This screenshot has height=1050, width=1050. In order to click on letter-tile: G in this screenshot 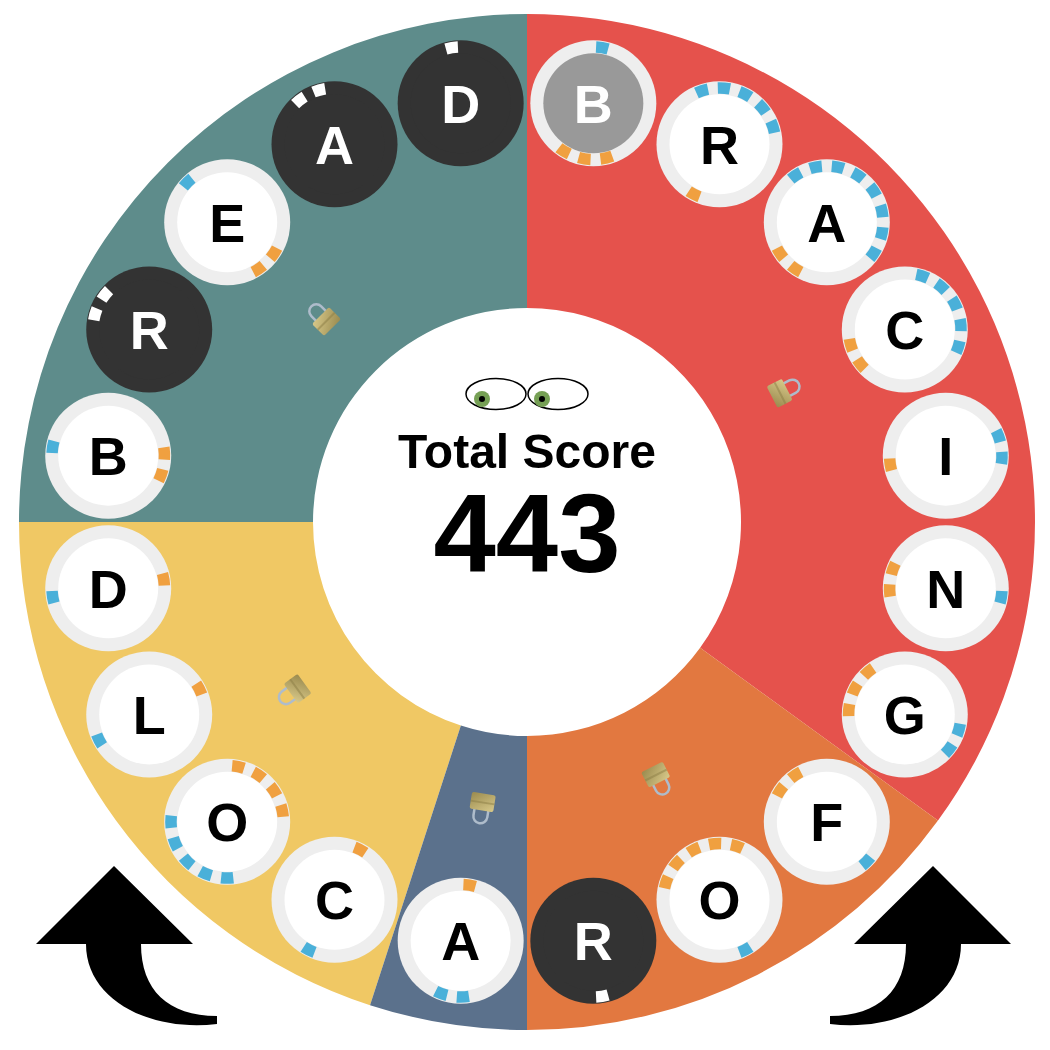, I will do `click(904, 714)`.